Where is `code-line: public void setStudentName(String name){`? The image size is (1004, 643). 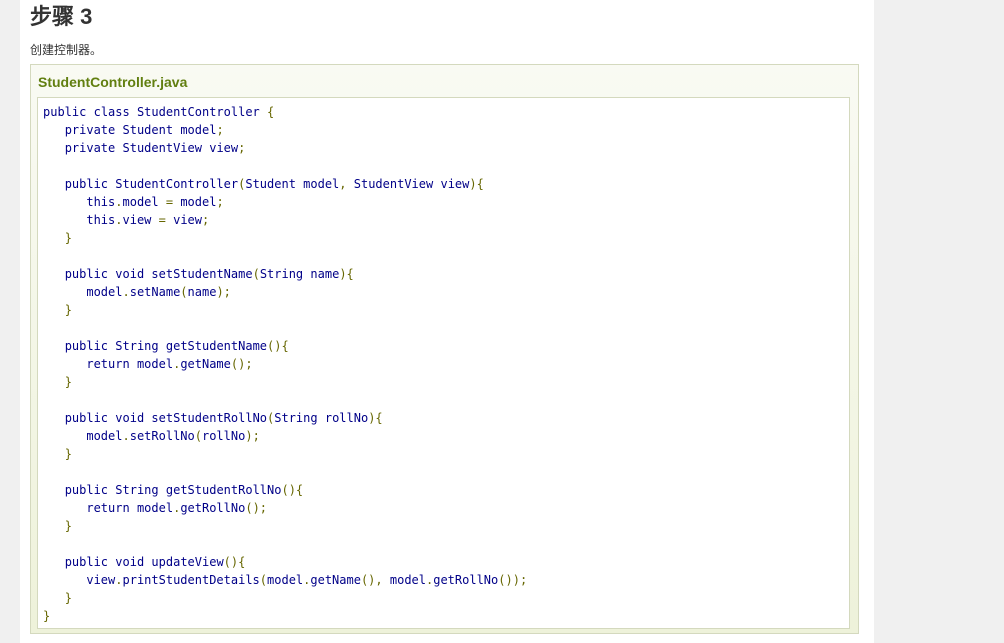
code-line: public void setStudentName(String name){ is located at coordinates (209, 274).